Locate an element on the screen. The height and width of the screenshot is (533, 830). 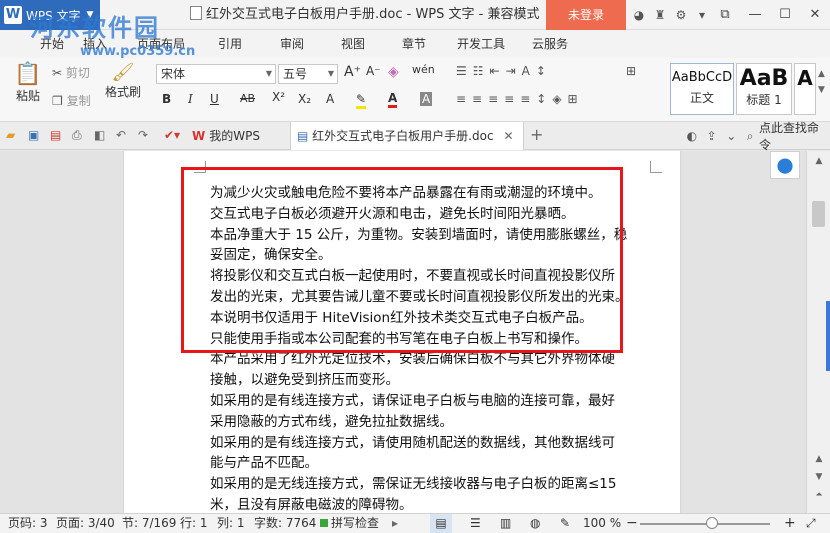
strikethrough-button: AB is located at coordinates (247, 98).